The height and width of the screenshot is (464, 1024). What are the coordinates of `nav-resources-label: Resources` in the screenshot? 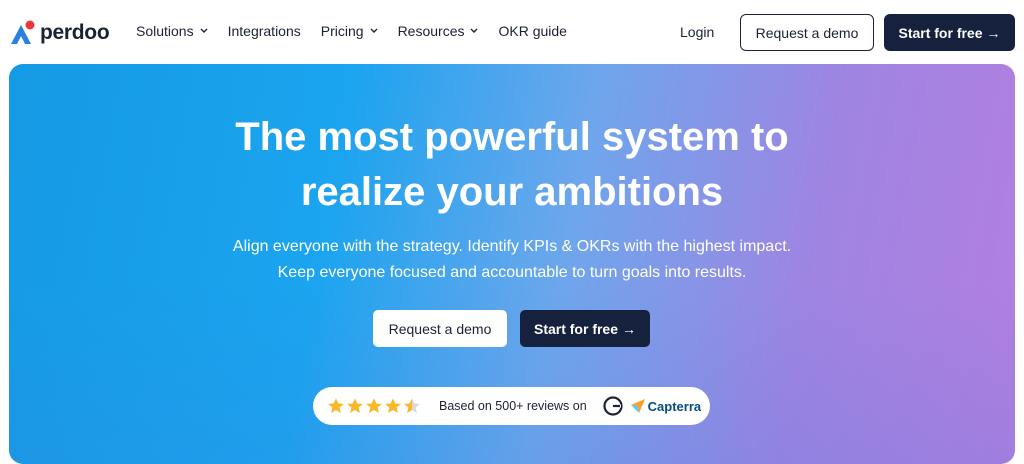 It's located at (431, 31).